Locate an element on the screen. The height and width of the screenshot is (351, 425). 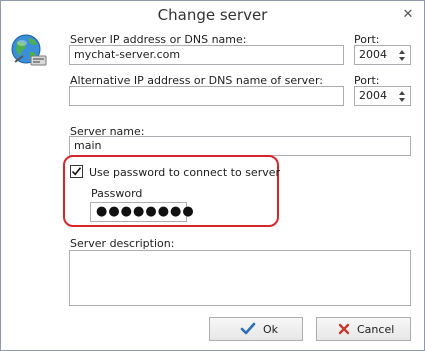
alt-port-decrement-button is located at coordinates (402, 100).